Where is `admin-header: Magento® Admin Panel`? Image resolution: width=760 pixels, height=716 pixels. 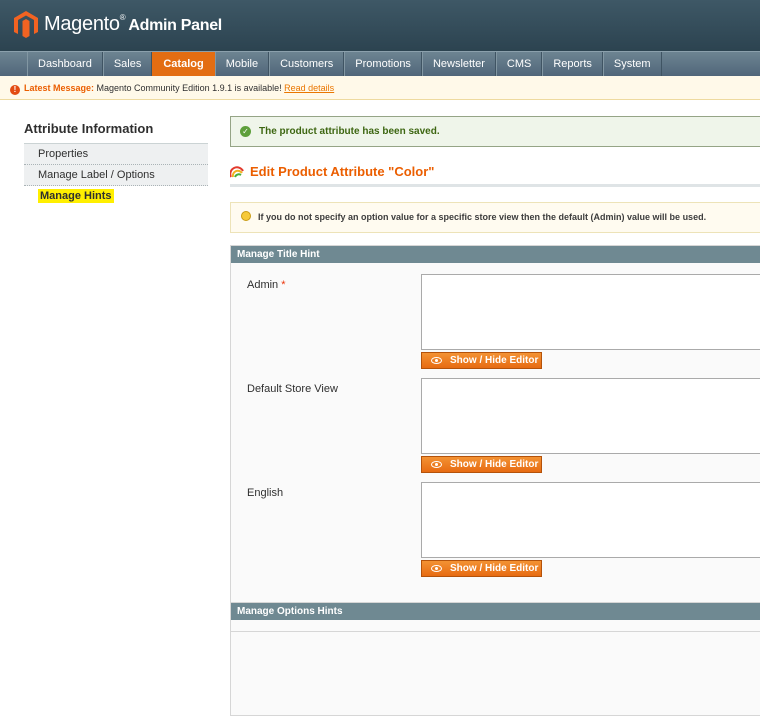
admin-header: Magento® Admin Panel is located at coordinates (380, 25).